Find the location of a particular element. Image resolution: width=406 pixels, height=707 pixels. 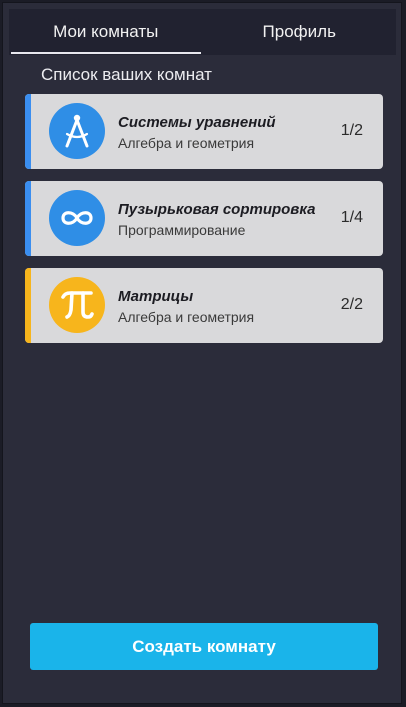

tab-my-rooms: Мои комнаты is located at coordinates (106, 32).